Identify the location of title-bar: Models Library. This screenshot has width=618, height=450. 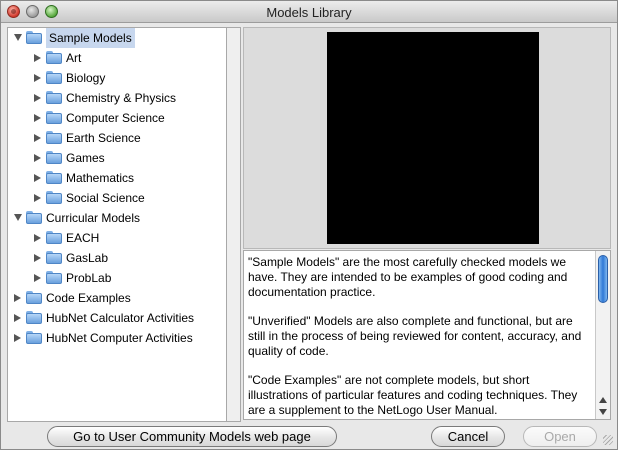
(309, 12).